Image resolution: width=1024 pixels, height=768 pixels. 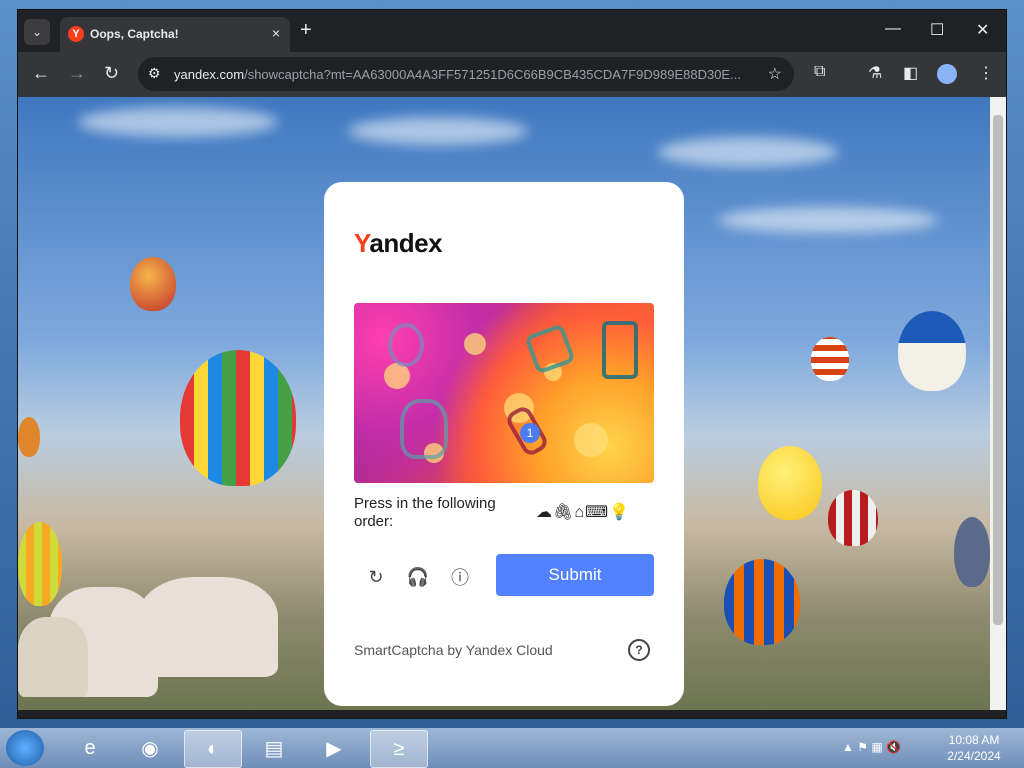 I want to click on forward-icon: →, so click(x=77, y=73).